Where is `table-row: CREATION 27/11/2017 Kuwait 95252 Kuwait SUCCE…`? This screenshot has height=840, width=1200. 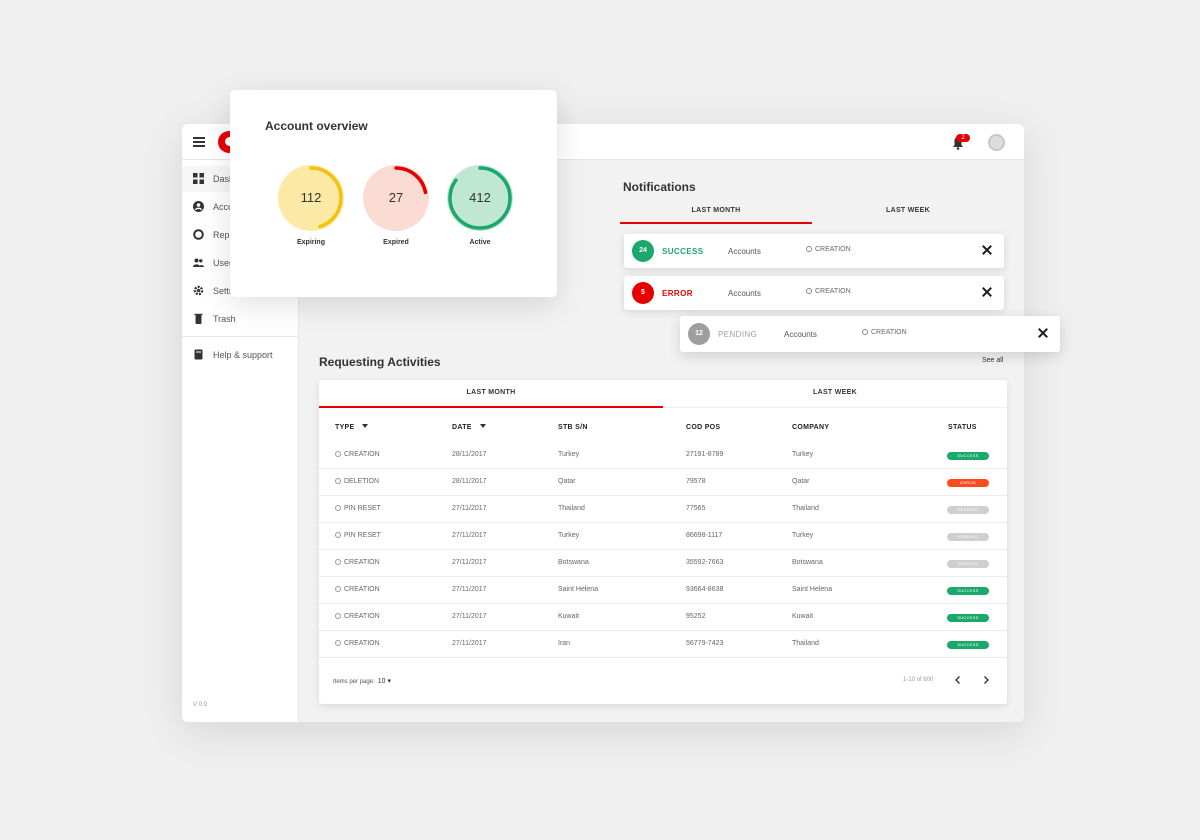 table-row: CREATION 27/11/2017 Kuwait 95252 Kuwait SUCCE… is located at coordinates (663, 617).